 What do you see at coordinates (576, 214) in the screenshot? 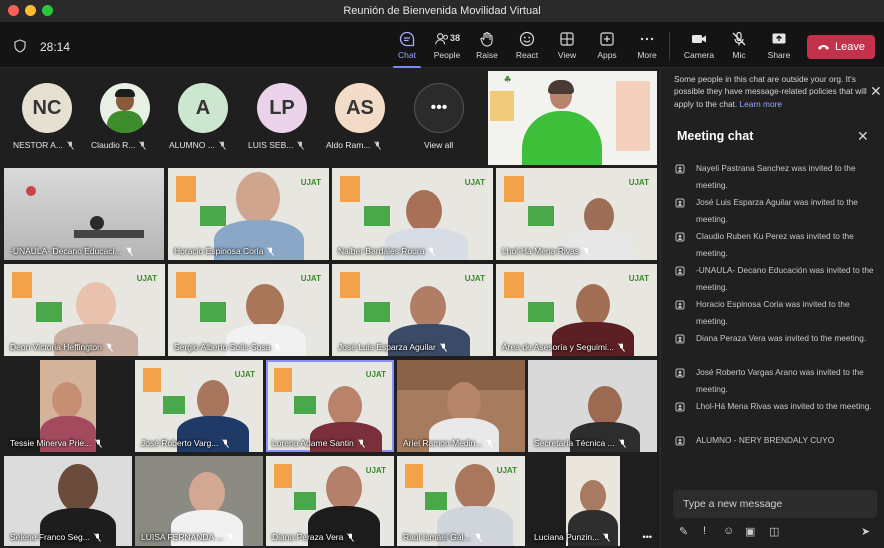
I see `participant-tile: UJAT Lhol-Há Mena Rivas` at bounding box center [576, 214].